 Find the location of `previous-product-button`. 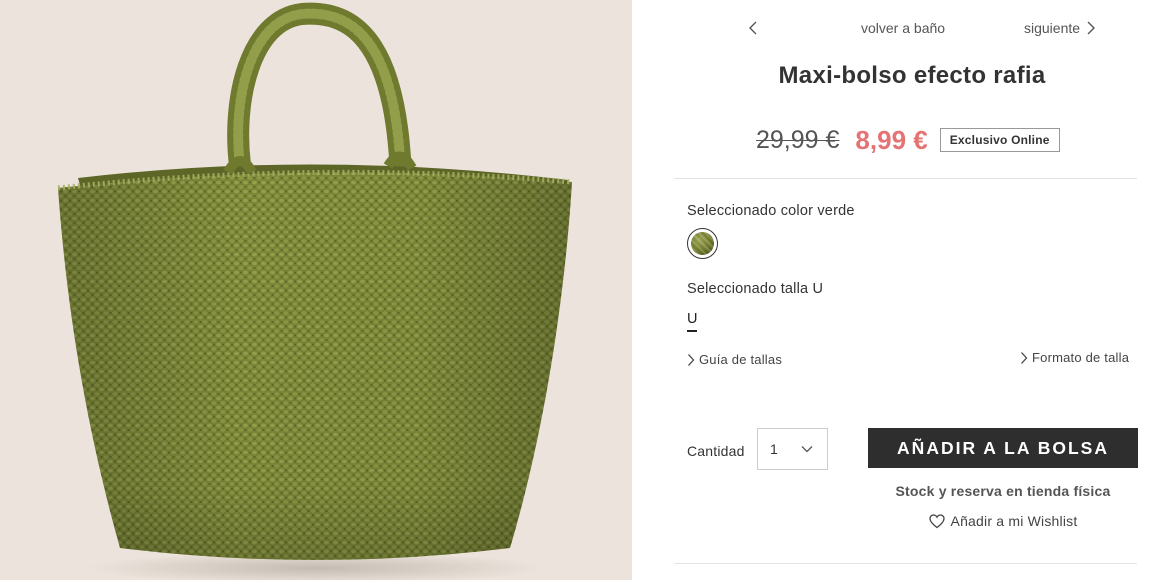

previous-product-button is located at coordinates (756, 29).